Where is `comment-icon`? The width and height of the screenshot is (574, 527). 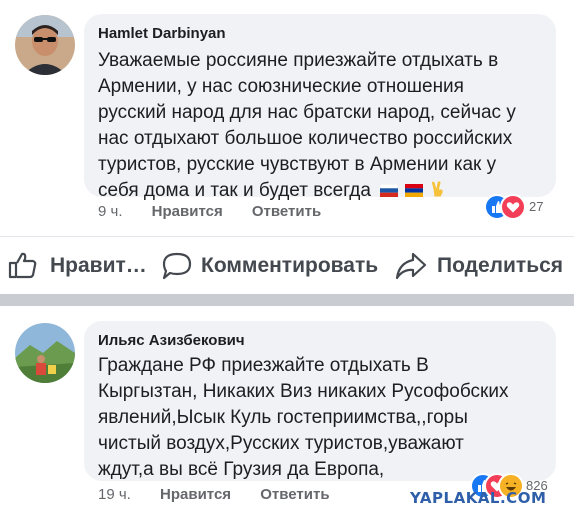 comment-icon is located at coordinates (177, 266).